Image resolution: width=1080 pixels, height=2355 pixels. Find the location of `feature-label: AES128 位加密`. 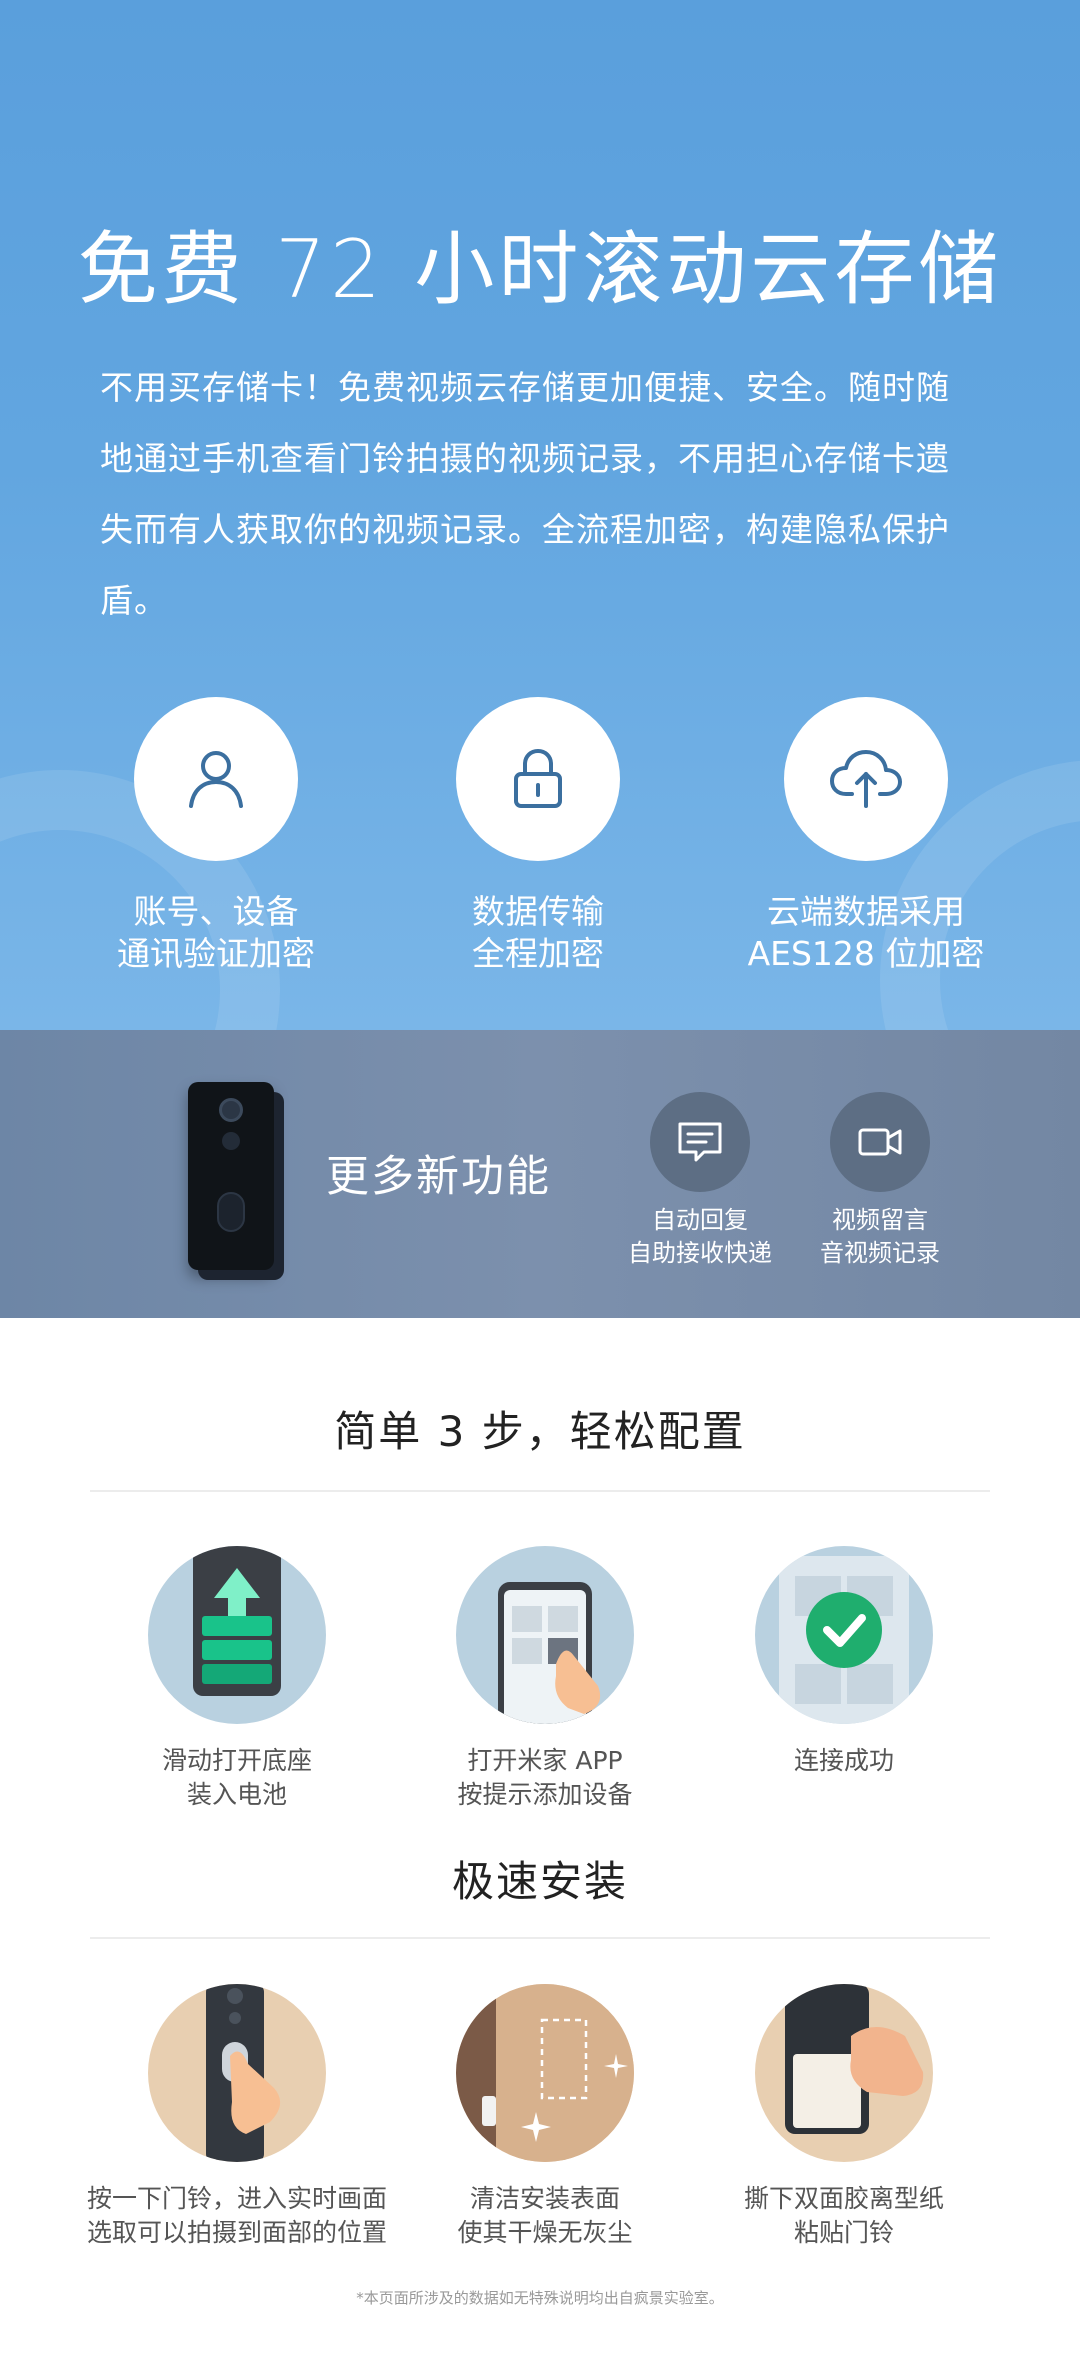

feature-label: AES128 位加密 is located at coordinates (866, 953).